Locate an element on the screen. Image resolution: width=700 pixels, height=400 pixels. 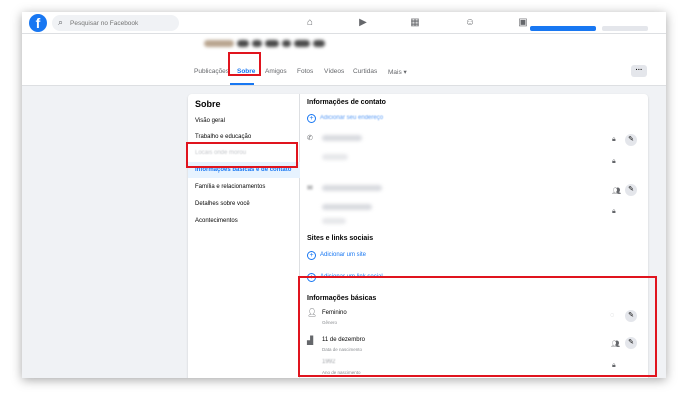
phone-icon: ✆ is located at coordinates (310, 138).